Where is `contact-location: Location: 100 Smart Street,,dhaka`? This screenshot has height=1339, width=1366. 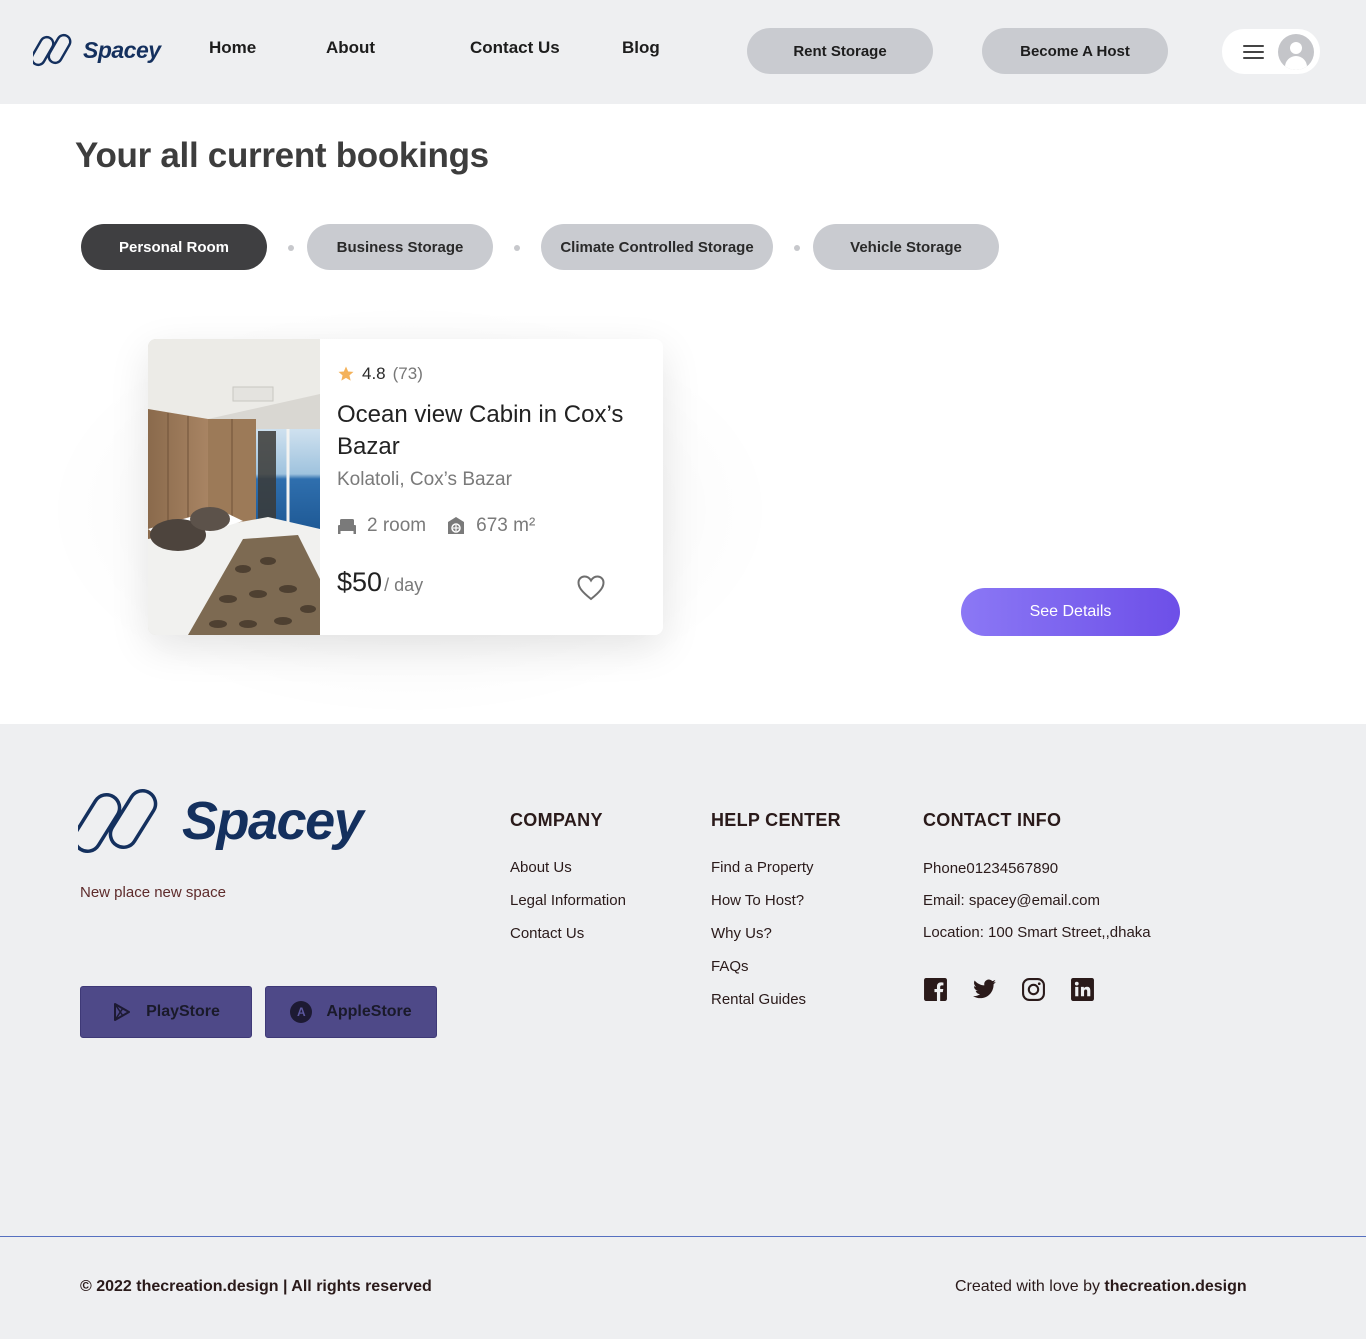 contact-location: Location: 100 Smart Street,,dhaka is located at coordinates (1037, 932).